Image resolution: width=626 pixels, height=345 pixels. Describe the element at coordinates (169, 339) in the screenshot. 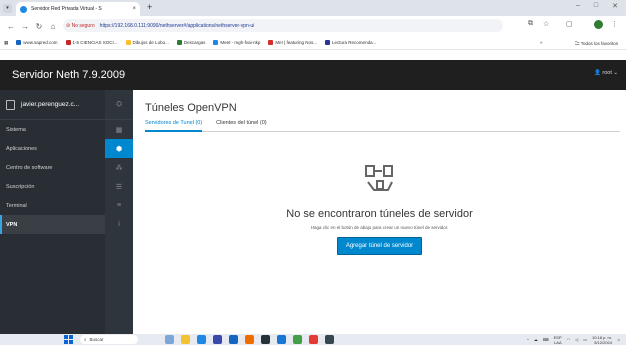

I see `weather-widget-icon` at that location.